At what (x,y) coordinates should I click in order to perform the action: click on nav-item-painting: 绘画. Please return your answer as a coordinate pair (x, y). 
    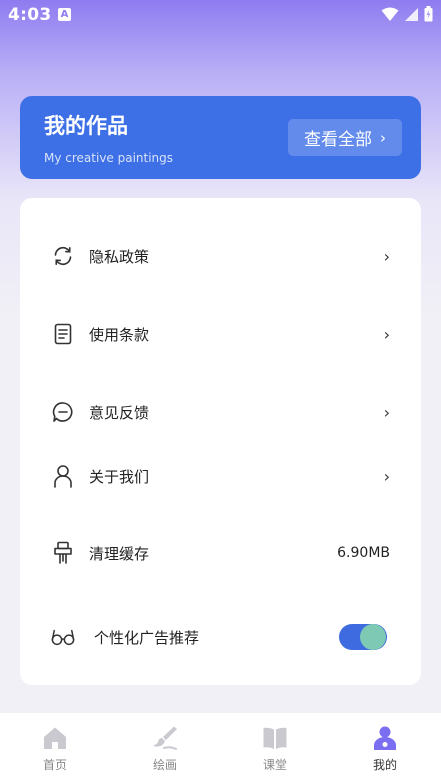
    Looking at the image, I should click on (165, 749).